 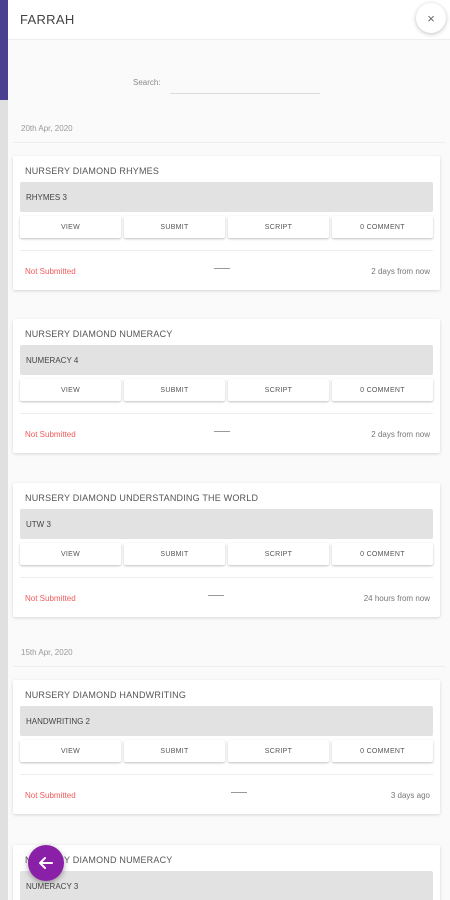 I want to click on due-label: 24 hours from now, so click(x=396, y=598).